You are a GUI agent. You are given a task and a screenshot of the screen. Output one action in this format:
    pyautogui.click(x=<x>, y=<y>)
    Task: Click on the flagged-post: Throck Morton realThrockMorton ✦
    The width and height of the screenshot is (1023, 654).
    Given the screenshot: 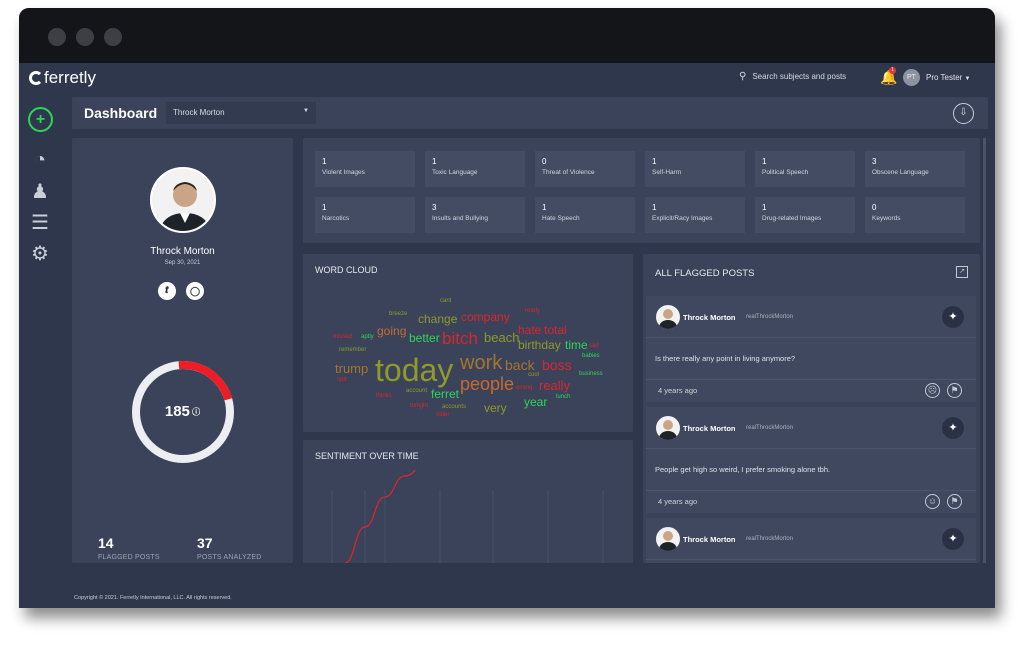 What is the action you would take?
    pyautogui.click(x=811, y=540)
    